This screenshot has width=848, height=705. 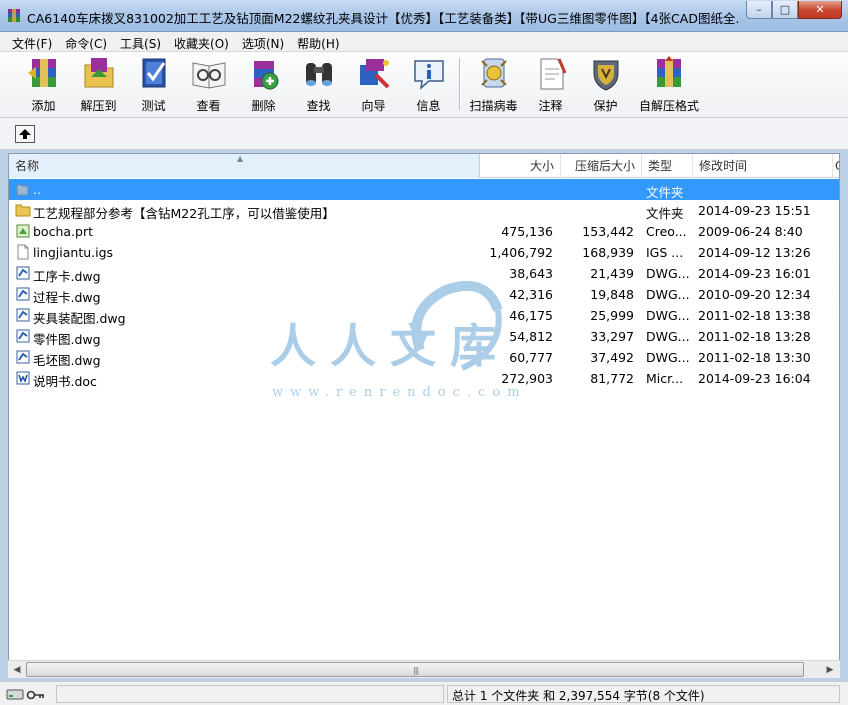 What do you see at coordinates (67, 276) in the screenshot?
I see `file-name: 工序卡.dwg` at bounding box center [67, 276].